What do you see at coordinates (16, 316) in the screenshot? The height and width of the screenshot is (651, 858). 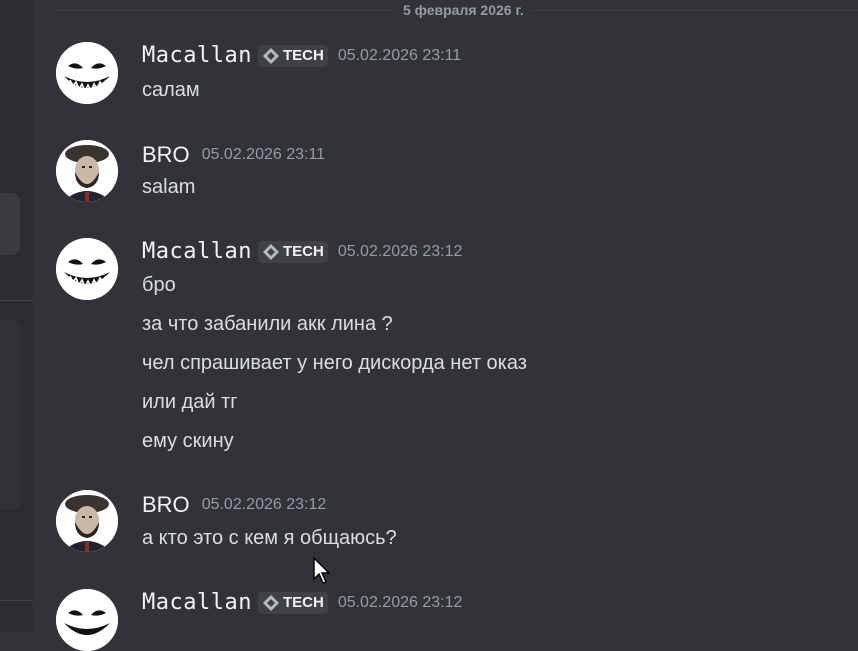 I see `left-sidebar-strip` at bounding box center [16, 316].